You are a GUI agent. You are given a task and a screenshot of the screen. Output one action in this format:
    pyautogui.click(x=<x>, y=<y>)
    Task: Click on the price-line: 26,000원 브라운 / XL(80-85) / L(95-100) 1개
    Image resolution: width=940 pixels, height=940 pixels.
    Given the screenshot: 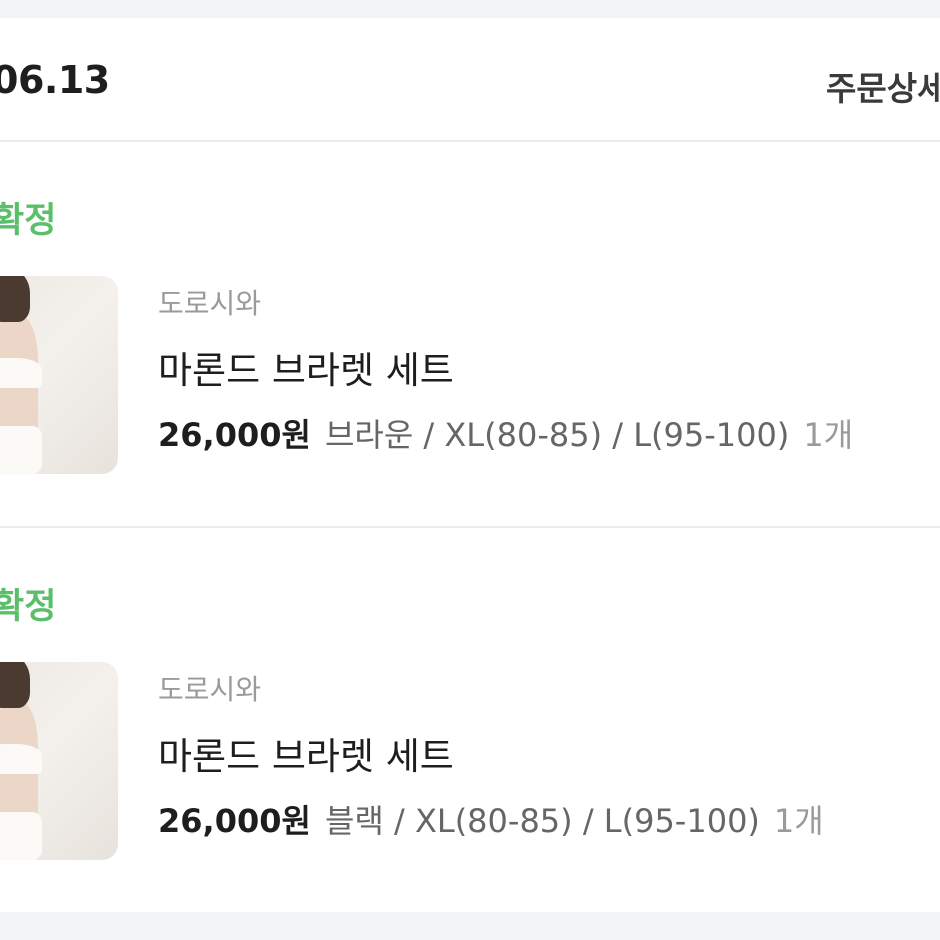 What is the action you would take?
    pyautogui.click(x=505, y=433)
    